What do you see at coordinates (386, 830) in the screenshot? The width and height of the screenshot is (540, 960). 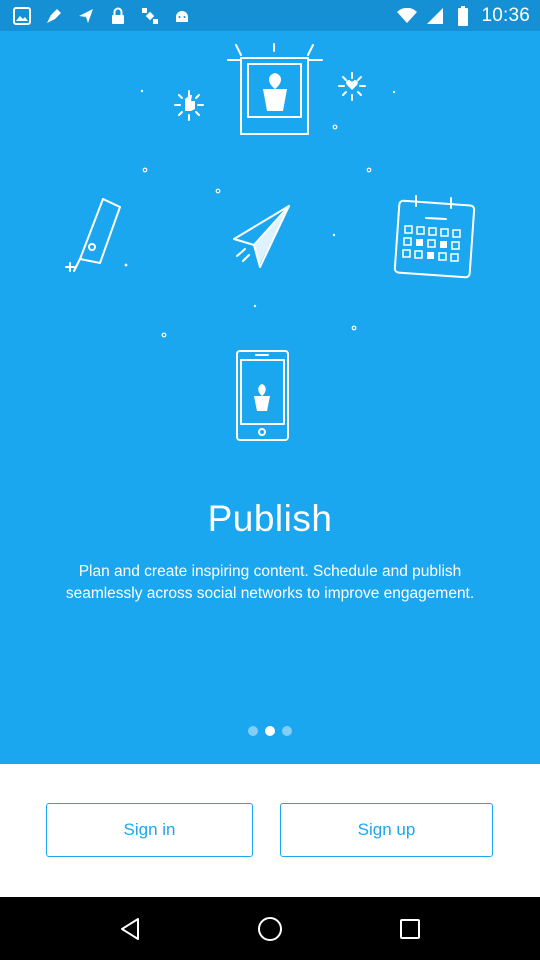 I see `sign-up-button: Sign up` at bounding box center [386, 830].